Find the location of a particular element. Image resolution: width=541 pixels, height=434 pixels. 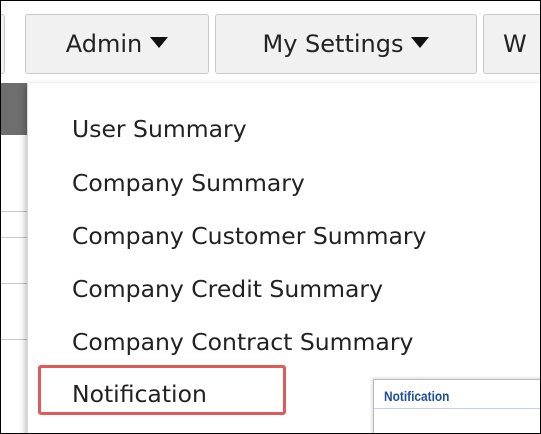

notification-panel-title: Notification is located at coordinates (417, 396).